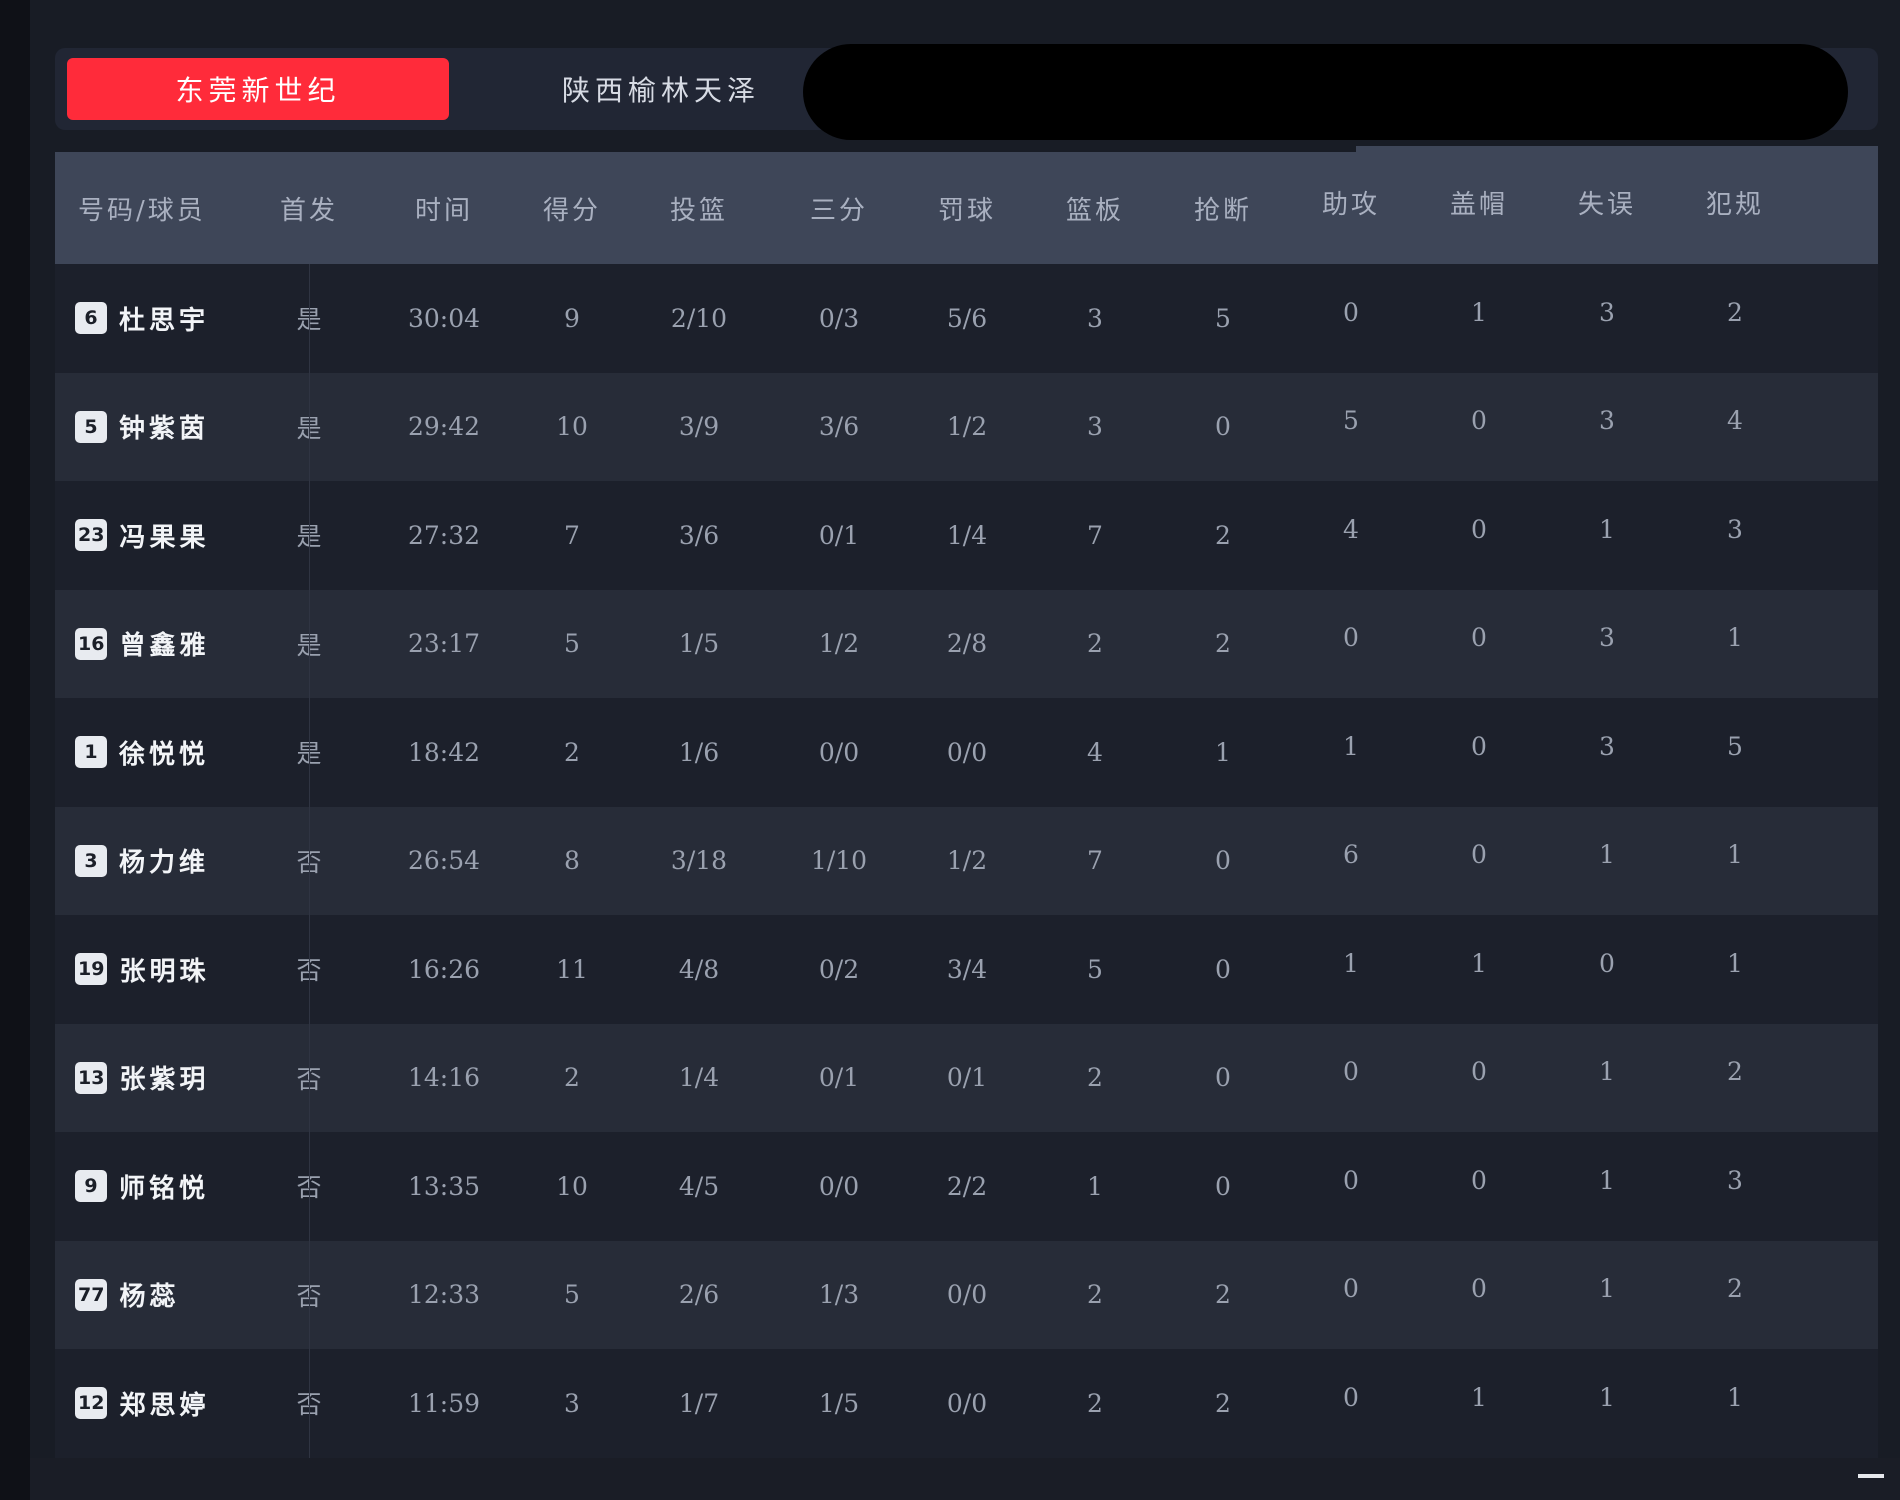 This screenshot has width=1900, height=1500. I want to click on jersey-number-badge: 5, so click(91, 426).